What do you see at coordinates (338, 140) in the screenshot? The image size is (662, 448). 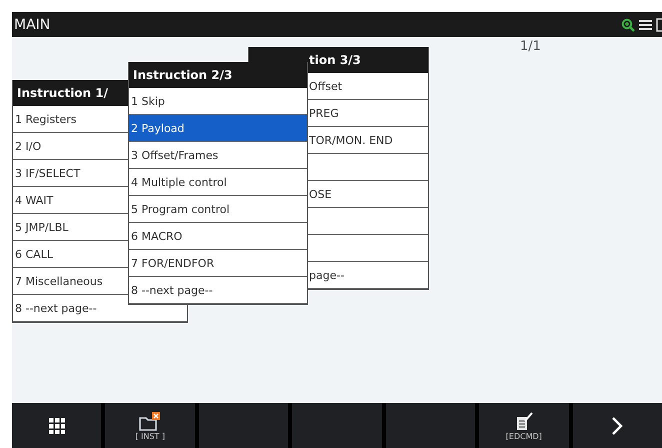 I see `menu-item: TOR/MON. END` at bounding box center [338, 140].